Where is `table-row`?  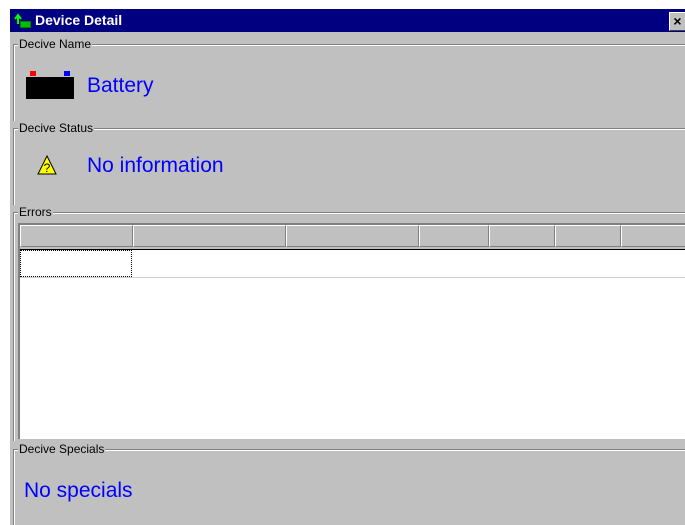
table-row is located at coordinates (352, 264).